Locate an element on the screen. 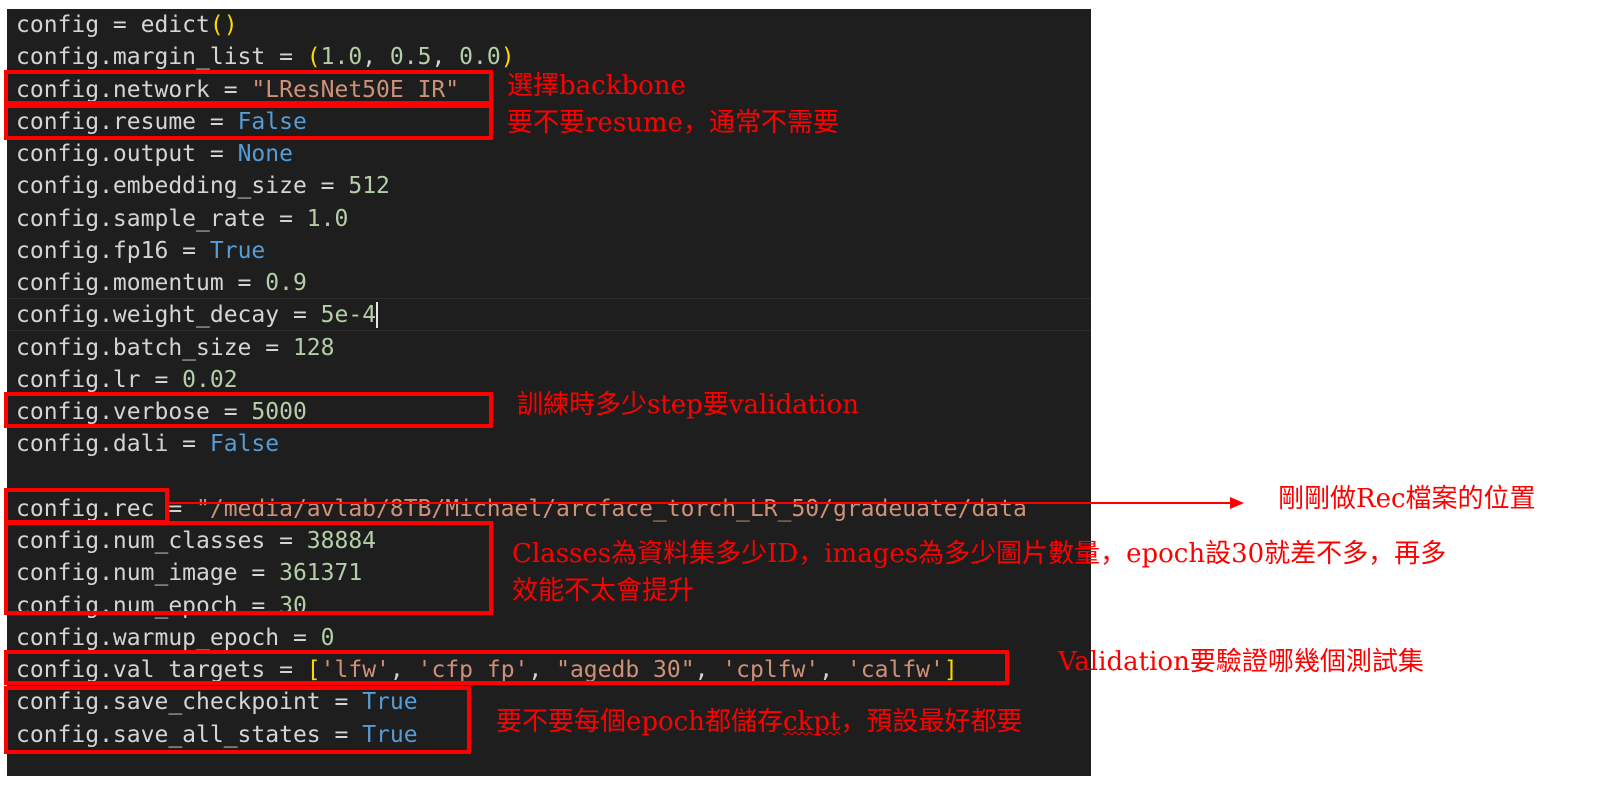  code-line: config.warmup_epoch = 0 is located at coordinates (175, 638).